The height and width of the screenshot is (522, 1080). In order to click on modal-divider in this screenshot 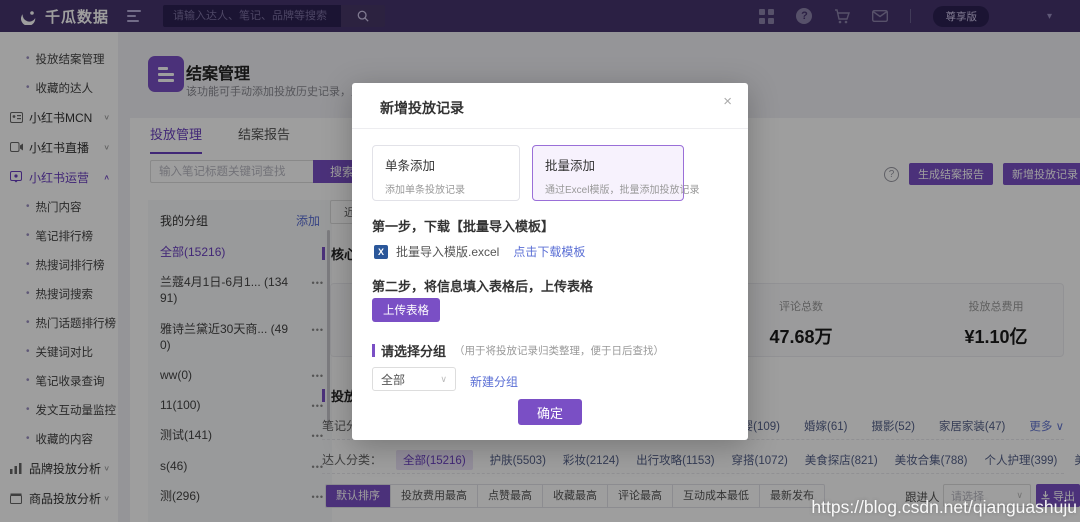, I will do `click(550, 128)`.